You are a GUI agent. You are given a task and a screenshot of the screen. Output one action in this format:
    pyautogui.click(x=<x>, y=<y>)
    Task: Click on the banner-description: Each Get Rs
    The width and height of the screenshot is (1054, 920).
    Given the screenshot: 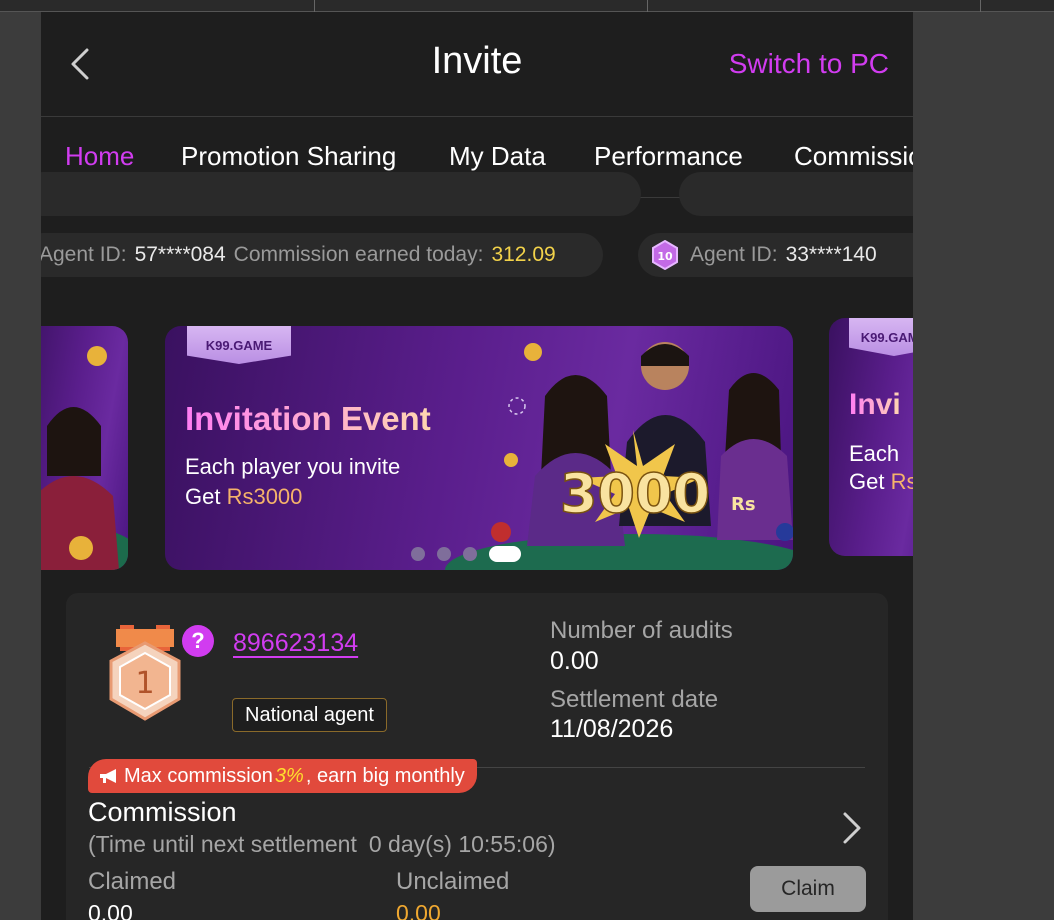 What is the action you would take?
    pyautogui.click(x=881, y=468)
    